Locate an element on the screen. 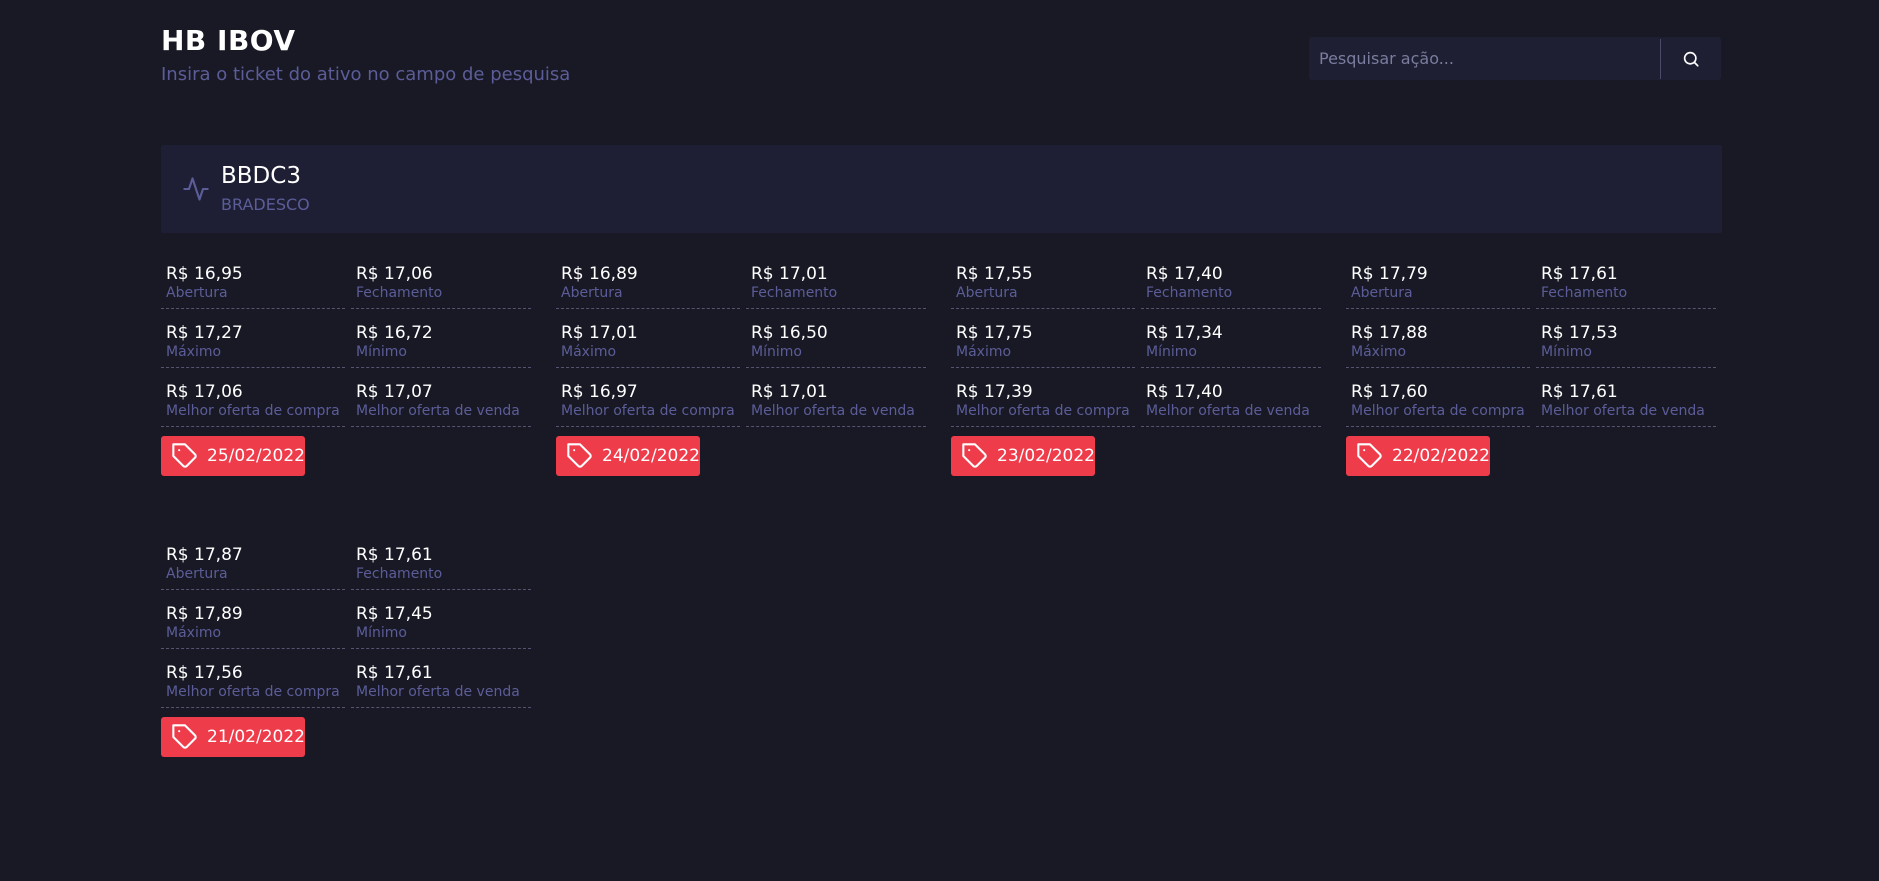 Image resolution: width=1879 pixels, height=881 pixels. best-sell-offer: R$ 17,40 Melhor oferta de venda is located at coordinates (1231, 397).